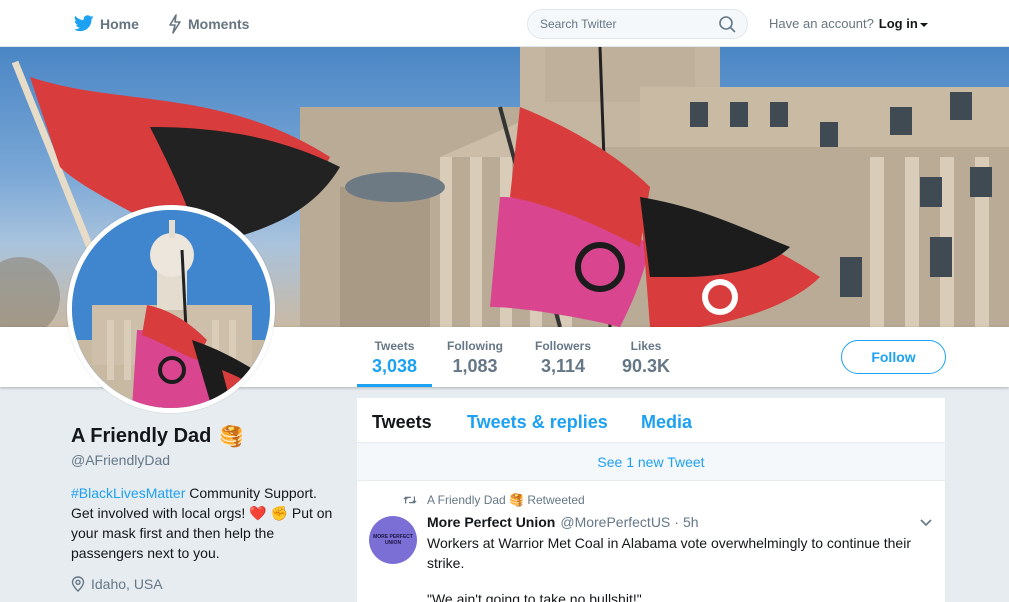  What do you see at coordinates (491, 522) in the screenshot?
I see `tweet-author-name: More Perfect Union` at bounding box center [491, 522].